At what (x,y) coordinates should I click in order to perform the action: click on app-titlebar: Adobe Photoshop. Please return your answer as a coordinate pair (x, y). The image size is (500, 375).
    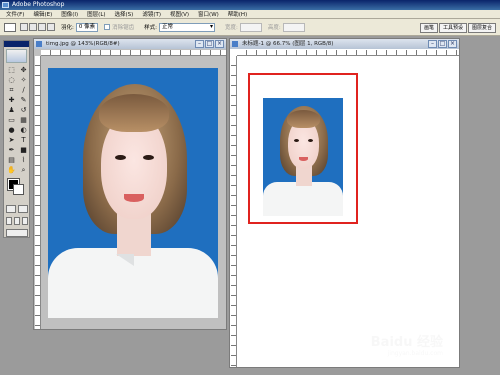
    Looking at the image, I should click on (250, 5).